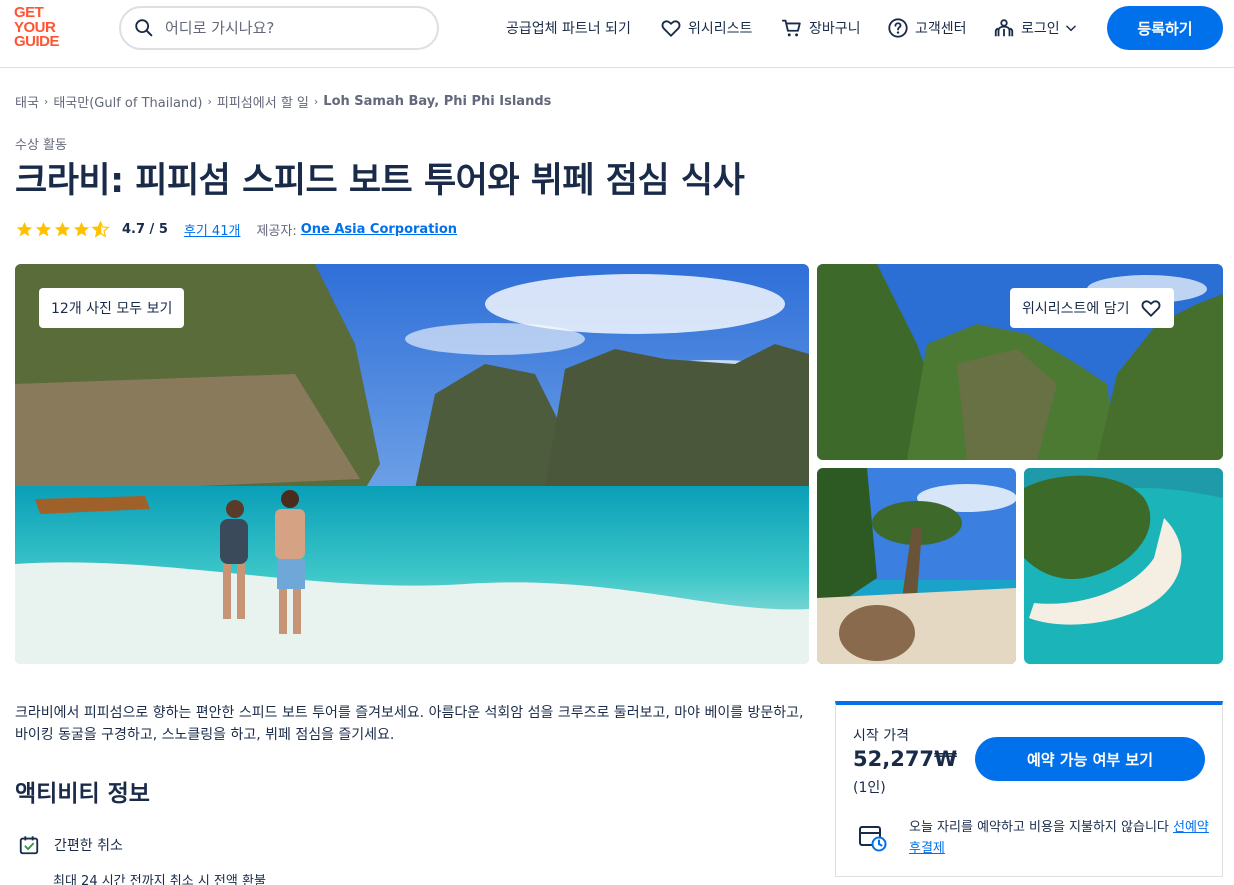 This screenshot has height=885, width=1234. I want to click on provider-label: 제공자:, so click(276, 231).